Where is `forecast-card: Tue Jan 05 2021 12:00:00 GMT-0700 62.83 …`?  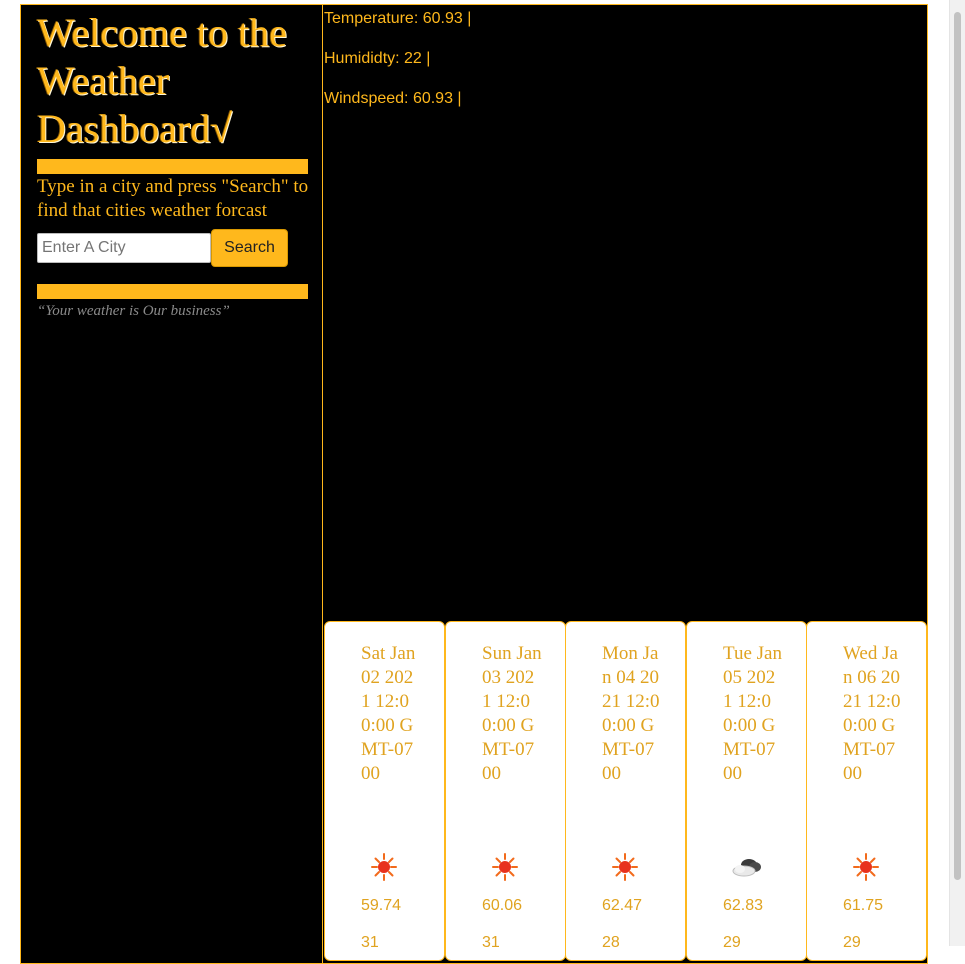
forecast-card: Tue Jan 05 2021 12:00:00 GMT-0700 62.83 … is located at coordinates (746, 791).